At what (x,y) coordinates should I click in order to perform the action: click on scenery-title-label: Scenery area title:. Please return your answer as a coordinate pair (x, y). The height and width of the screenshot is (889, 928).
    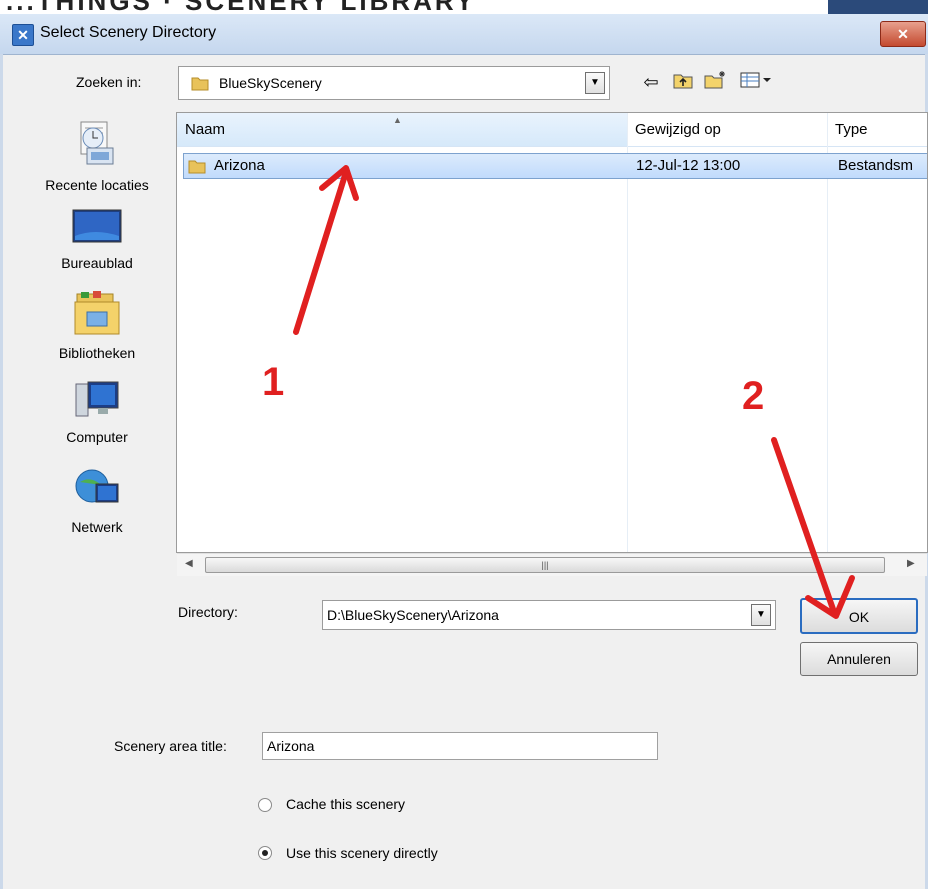
    Looking at the image, I should click on (170, 746).